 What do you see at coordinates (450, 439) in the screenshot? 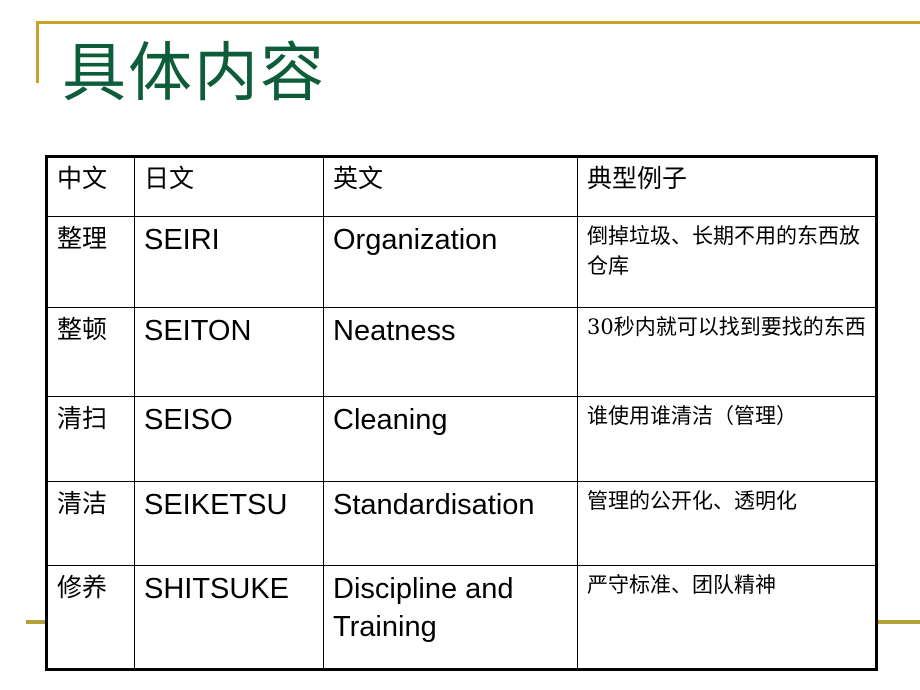
I see `cell-english: Cleaning` at bounding box center [450, 439].